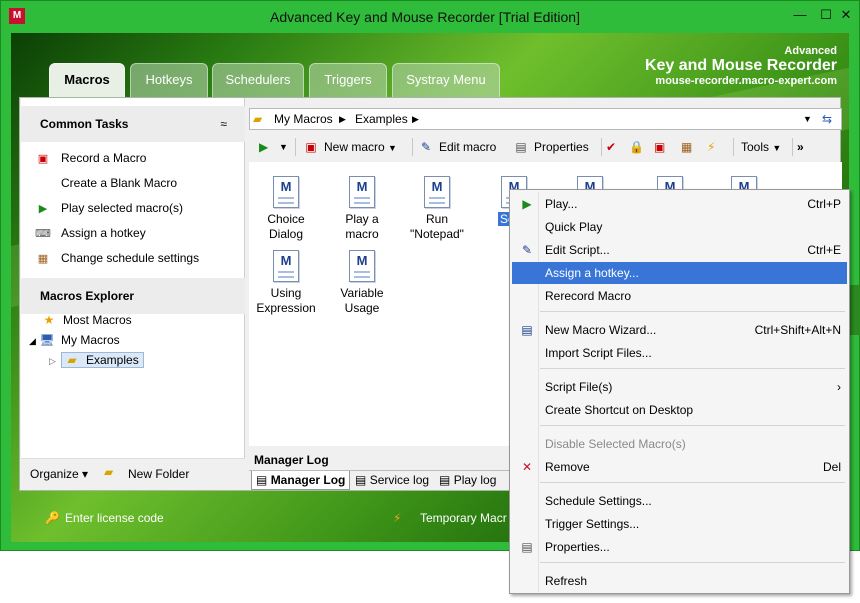 This screenshot has height=603, width=860. I want to click on play-button: ▶, so click(263, 147).